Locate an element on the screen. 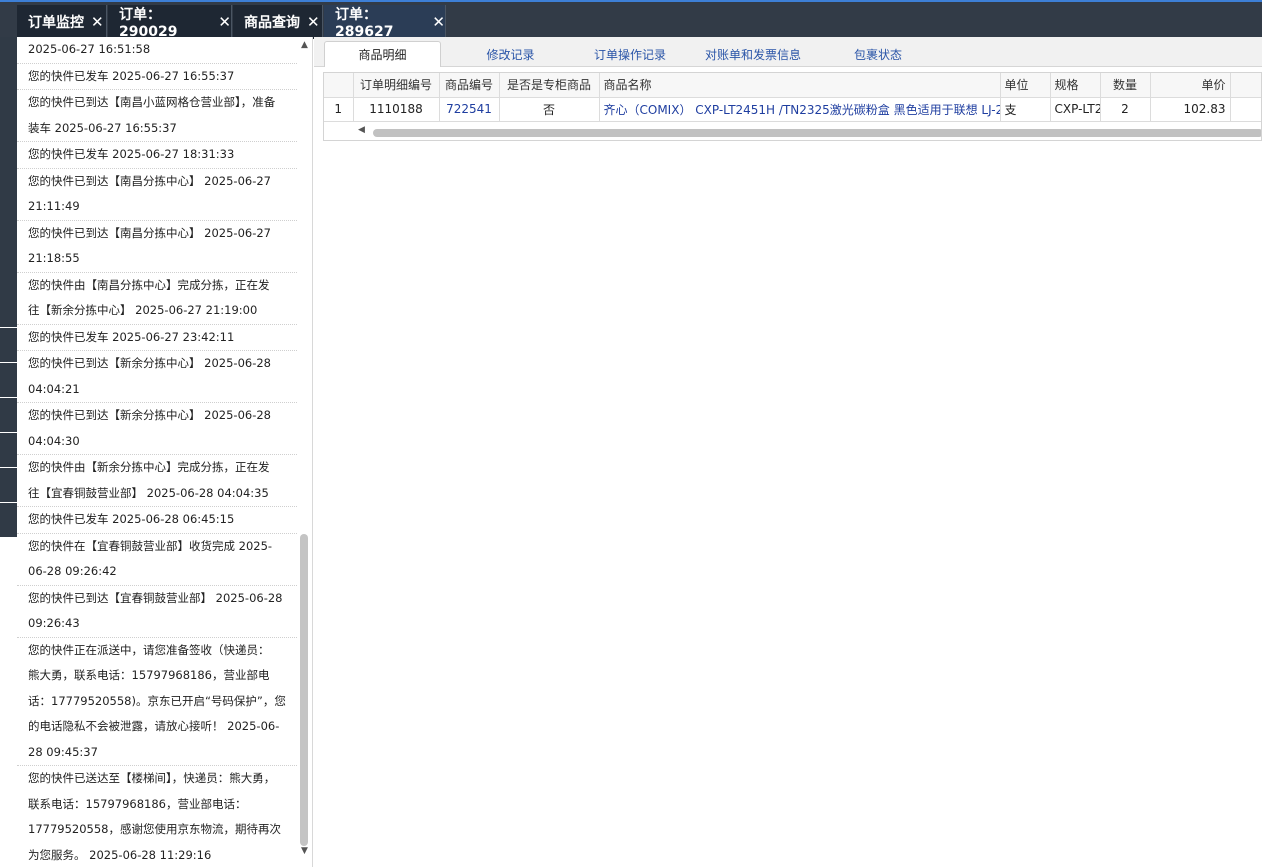  tracking-entry: 您的快件已发车 2025-06-27 18:31:33 is located at coordinates (157, 155).